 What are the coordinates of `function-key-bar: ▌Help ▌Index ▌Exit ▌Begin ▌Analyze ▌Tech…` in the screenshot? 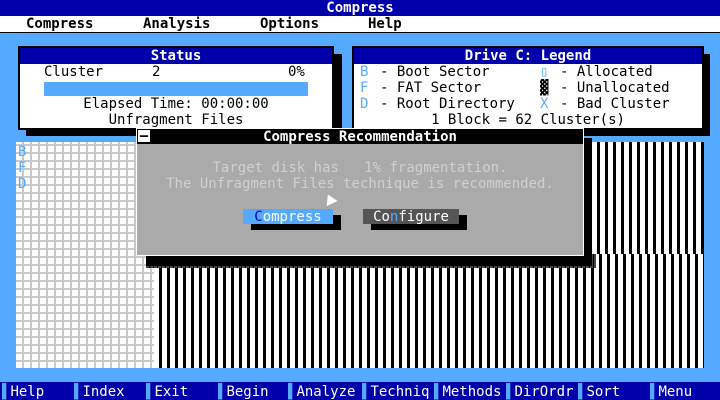 It's located at (360, 391).